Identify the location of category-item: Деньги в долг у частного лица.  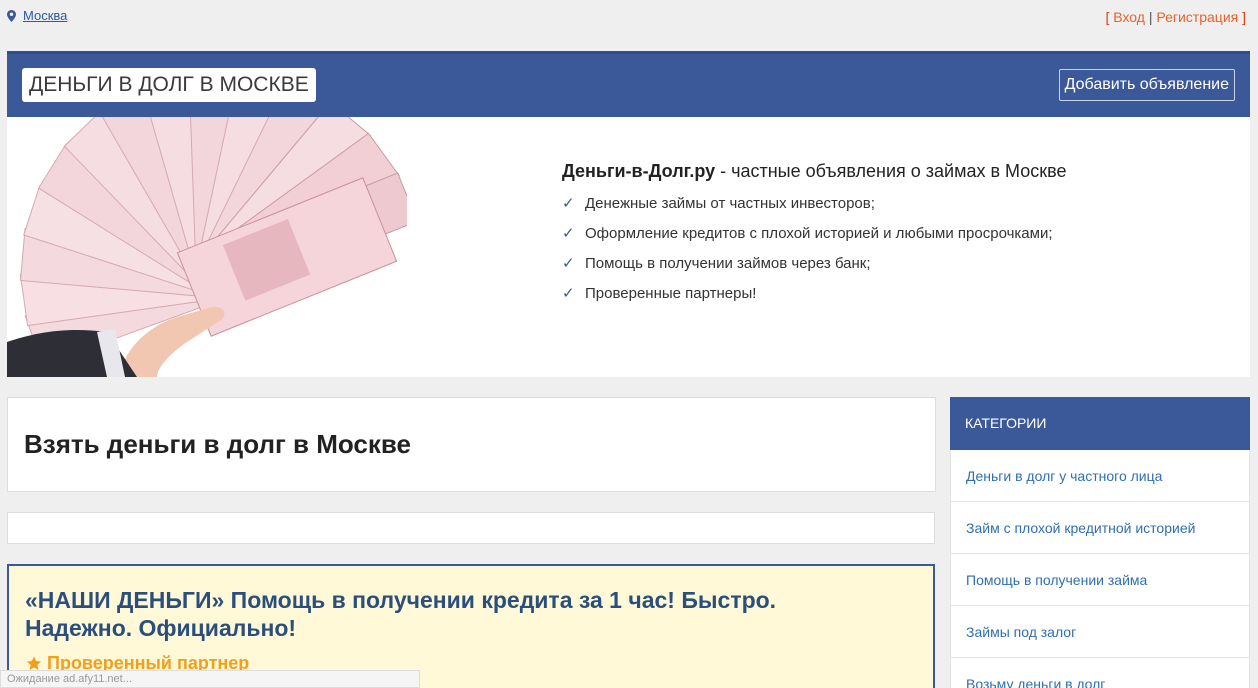
(1100, 476).